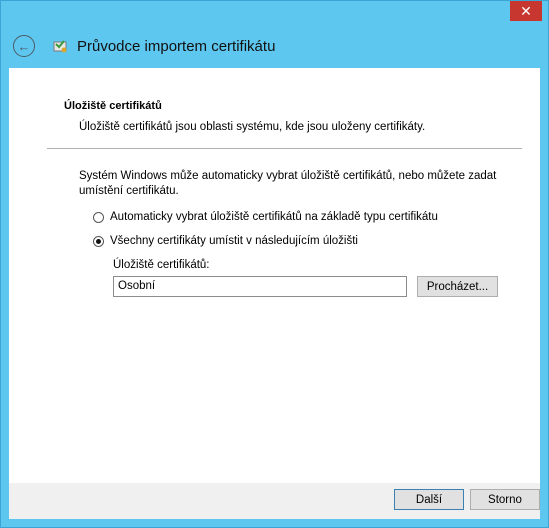  I want to click on certificate-wizard-icon, so click(60, 46).